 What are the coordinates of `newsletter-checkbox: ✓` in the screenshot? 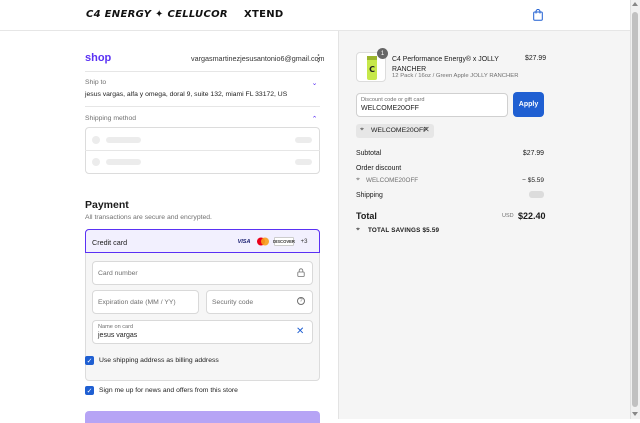 It's located at (89, 390).